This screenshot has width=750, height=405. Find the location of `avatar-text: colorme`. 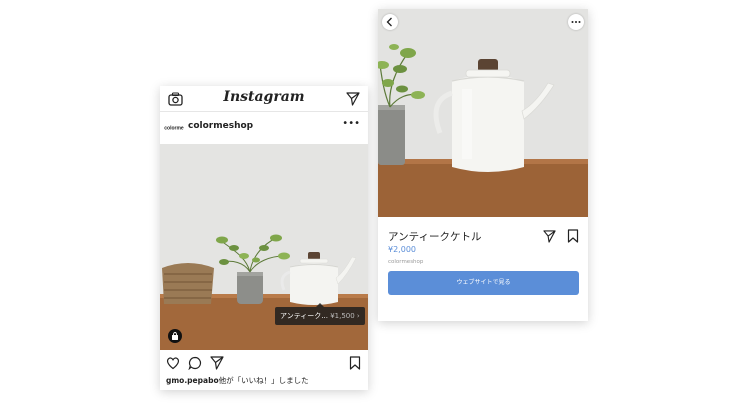

avatar-text: colorme is located at coordinates (174, 129).